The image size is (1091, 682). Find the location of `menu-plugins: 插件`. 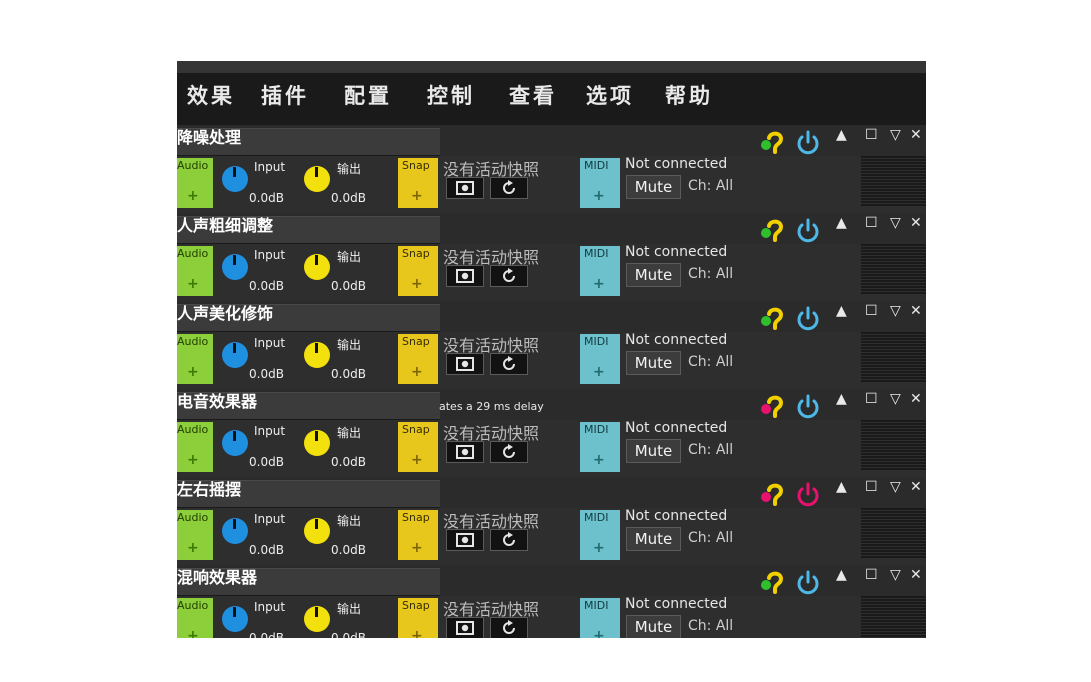

menu-plugins: 插件 is located at coordinates (285, 96).